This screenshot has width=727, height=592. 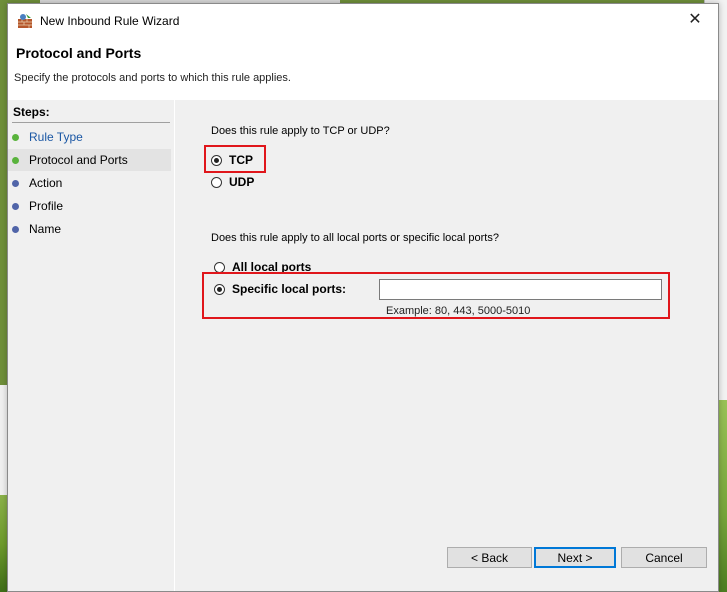 What do you see at coordinates (242, 182) in the screenshot?
I see `udp-label: UDP` at bounding box center [242, 182].